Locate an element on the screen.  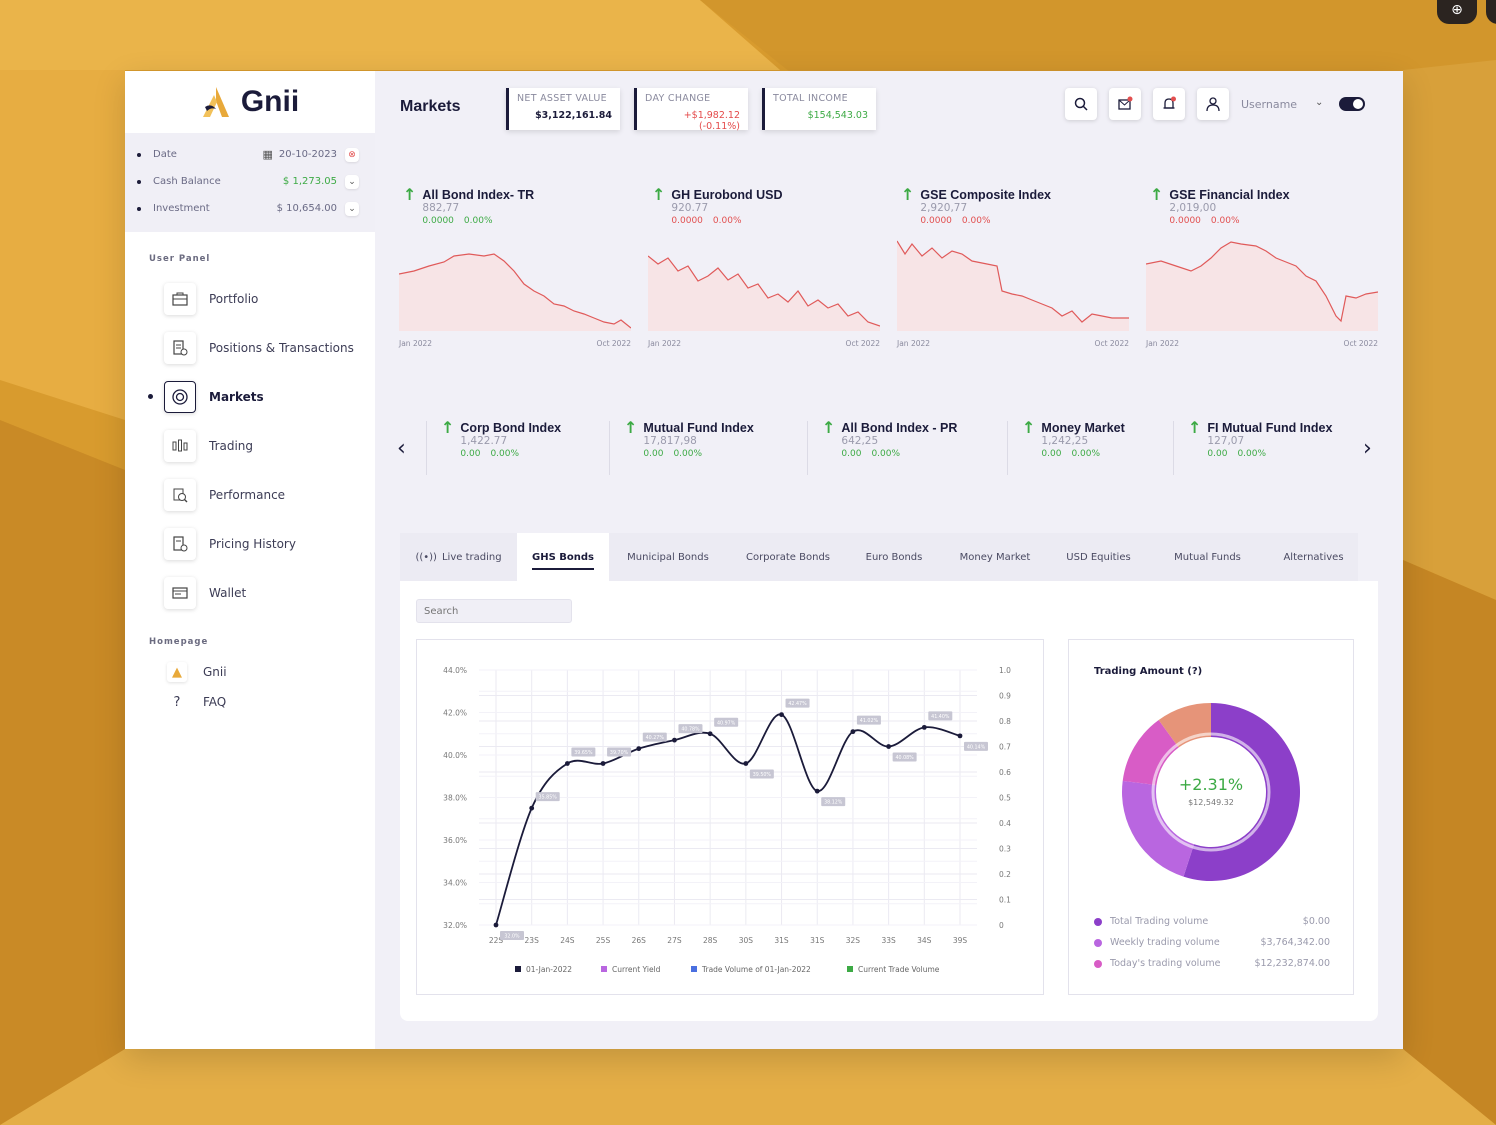
sidebar-item-markets: Markets is located at coordinates (250, 396).